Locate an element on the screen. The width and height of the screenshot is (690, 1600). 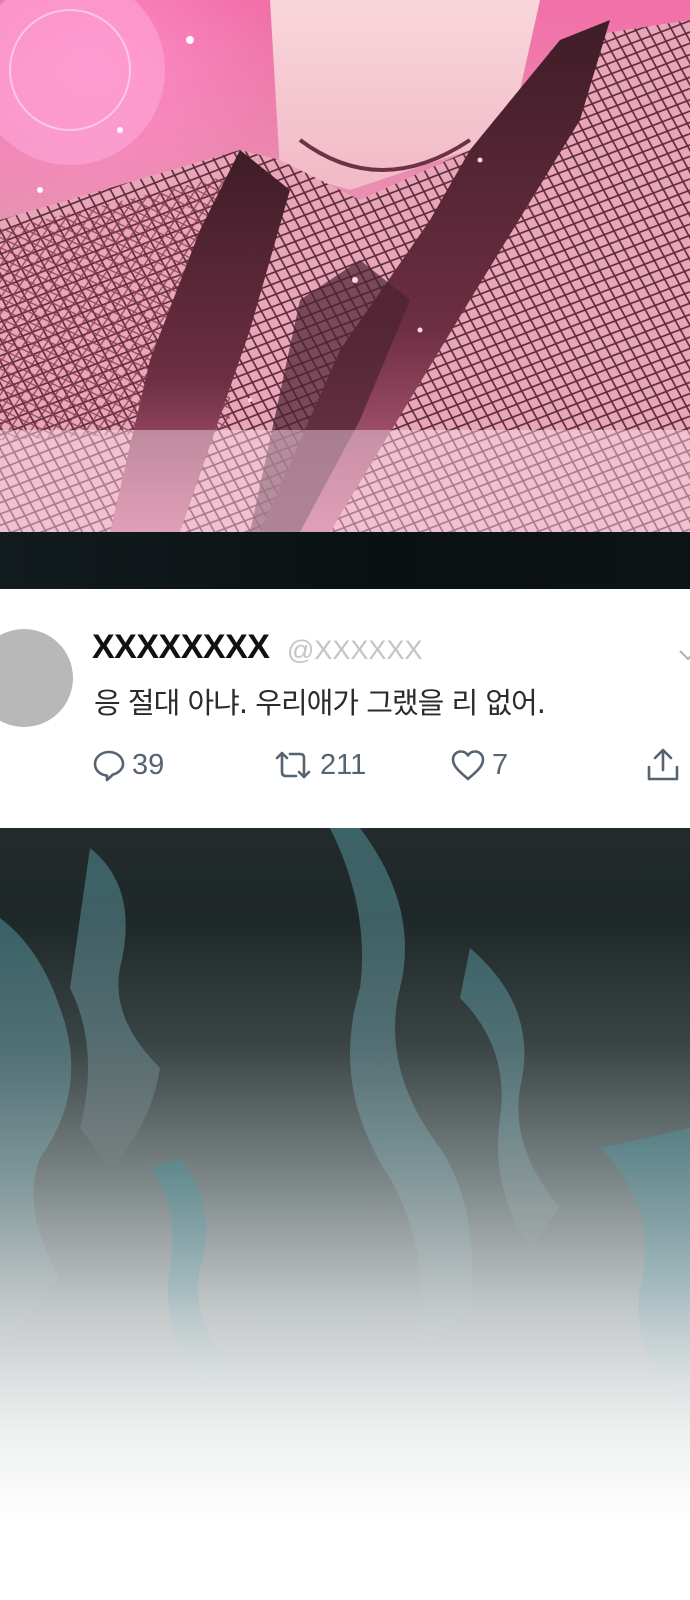
retweet-button: 211 is located at coordinates (319, 765).